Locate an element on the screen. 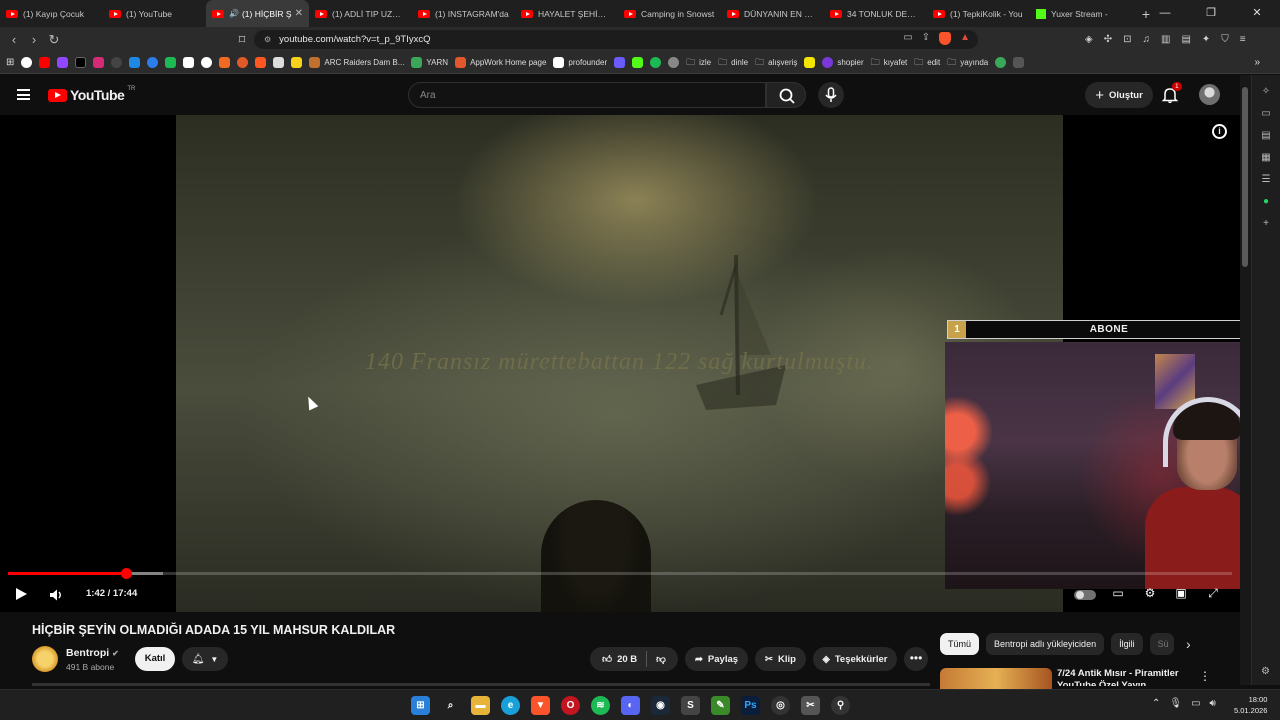 The image size is (1280, 720). opera-icon: O is located at coordinates (570, 705).